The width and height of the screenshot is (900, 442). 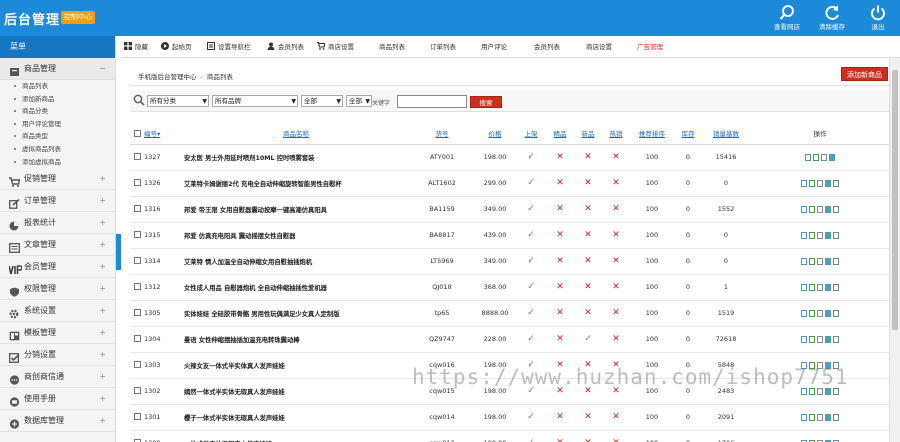 I want to click on toolbar-order-list: 订单列表, so click(x=443, y=47).